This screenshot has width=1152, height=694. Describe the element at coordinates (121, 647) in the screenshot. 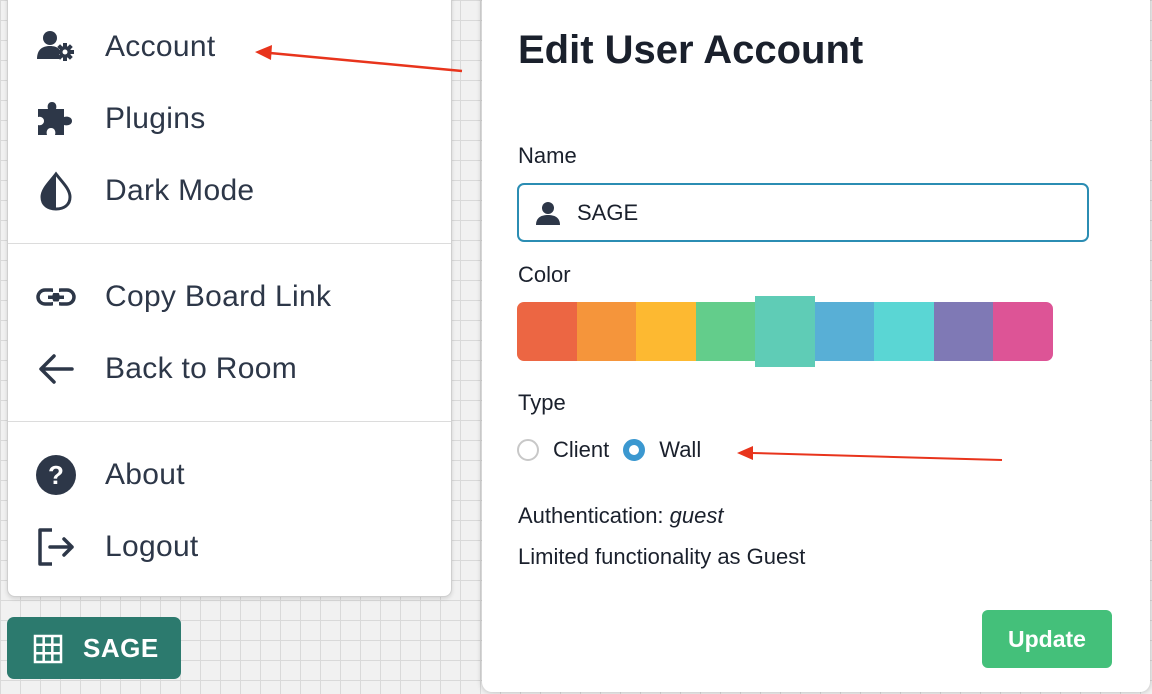

I see `board-button-label: SAGE` at that location.